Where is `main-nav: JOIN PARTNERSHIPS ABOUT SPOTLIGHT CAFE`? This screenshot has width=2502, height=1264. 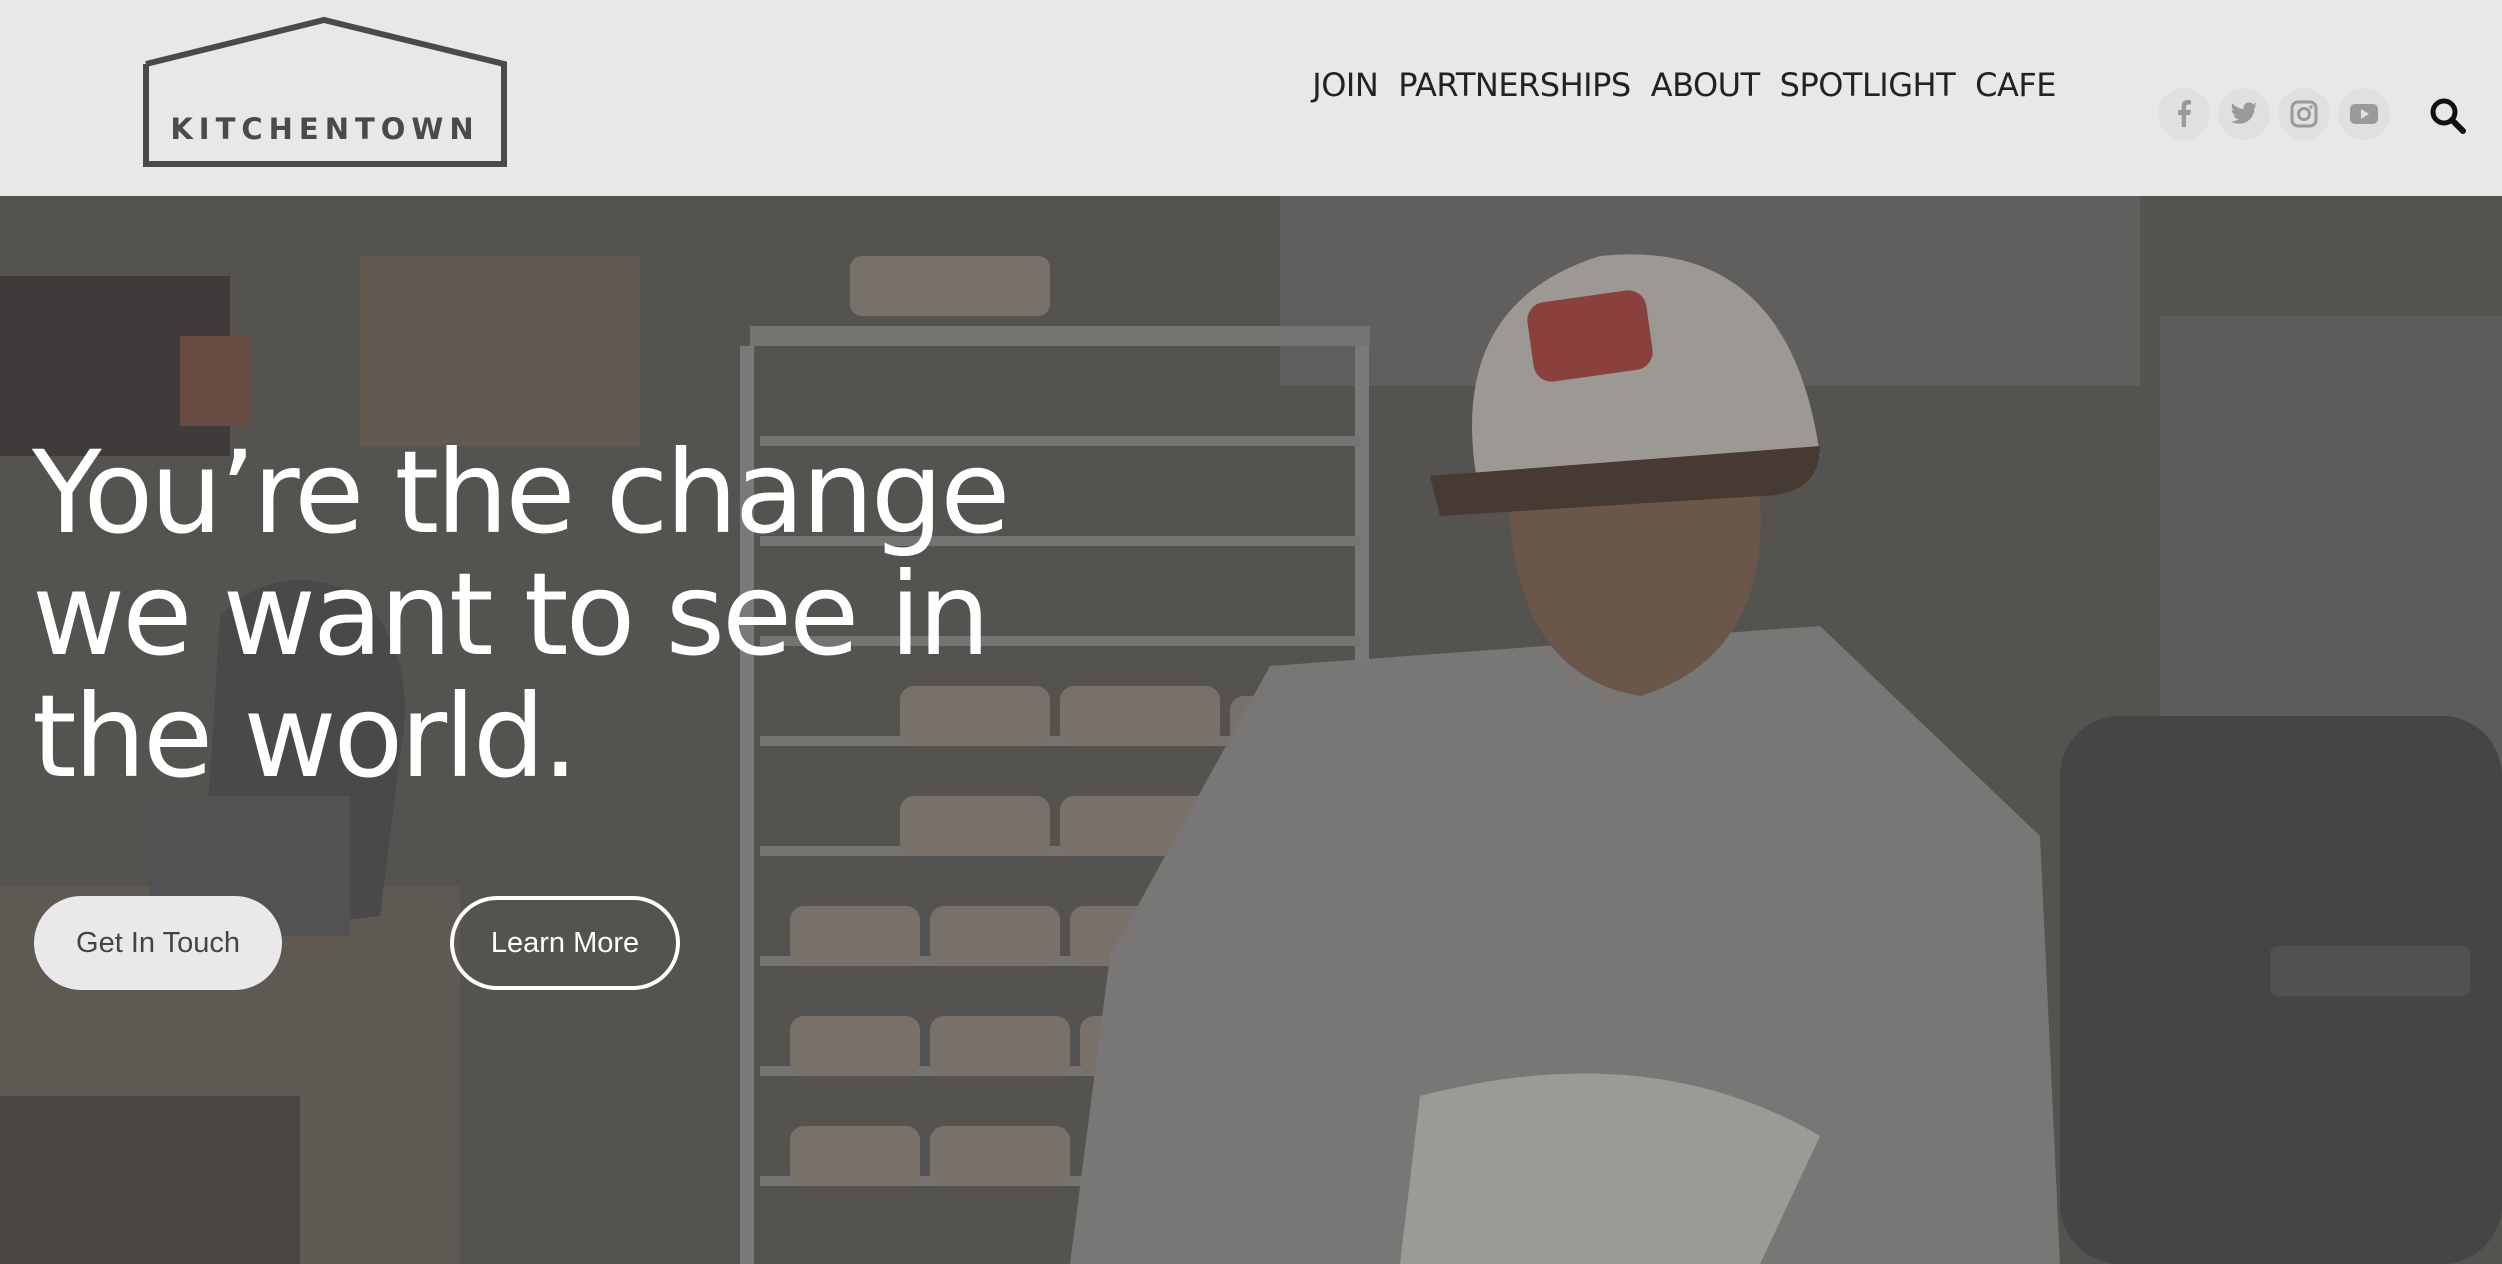 main-nav: JOIN PARTNERSHIPS ABOUT SPOTLIGHT CAFE is located at coordinates (1684, 85).